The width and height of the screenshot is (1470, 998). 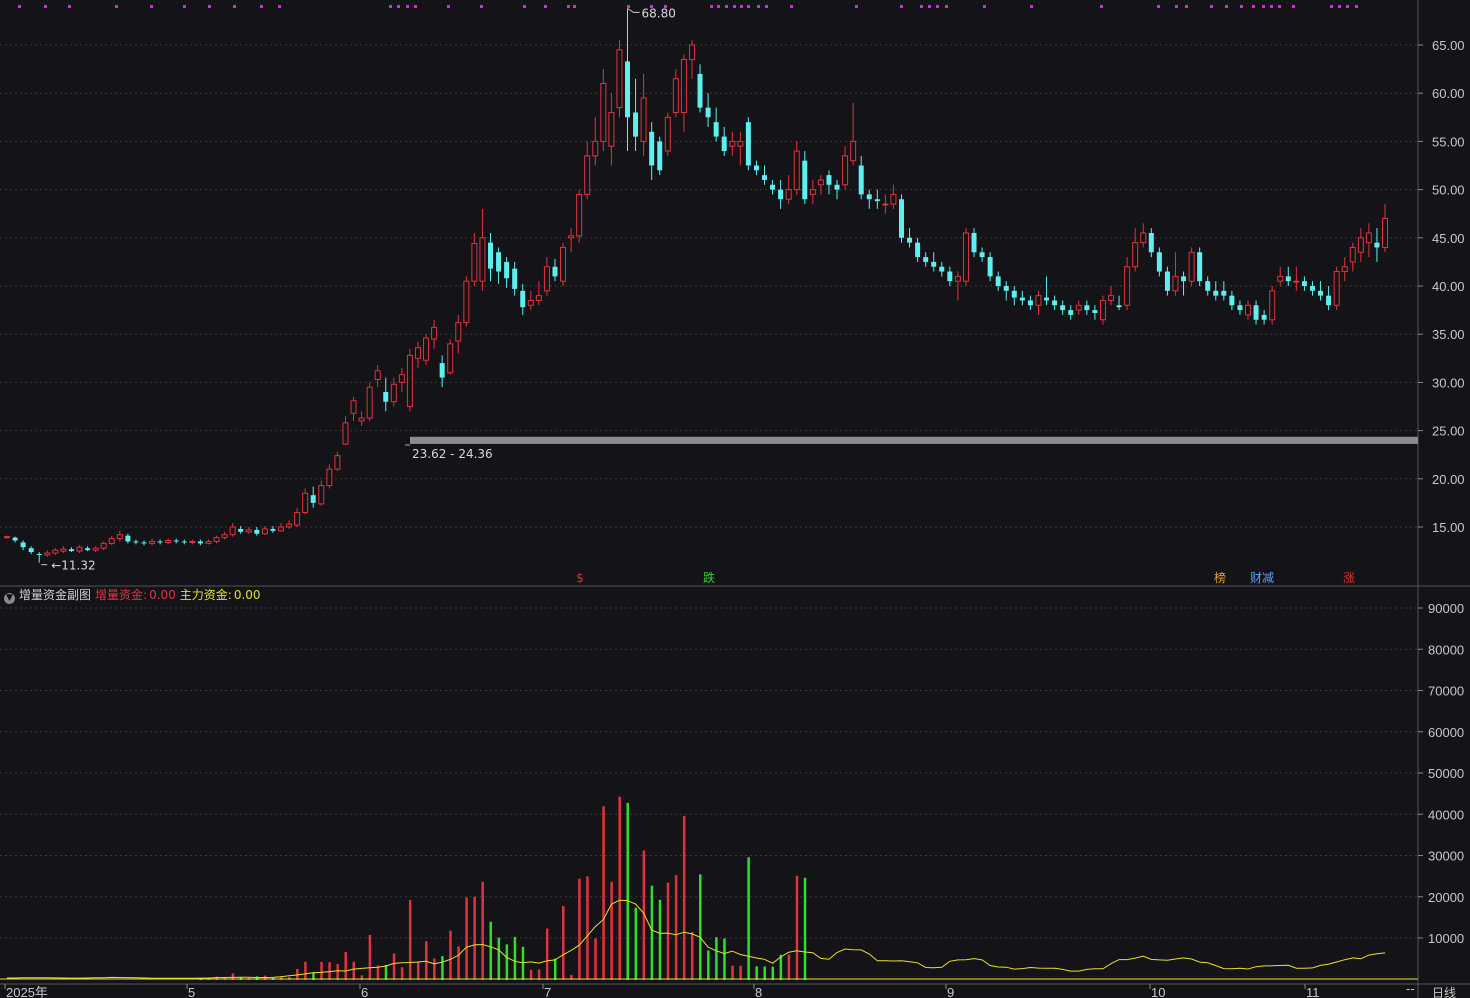 What do you see at coordinates (1349, 577) in the screenshot?
I see `event-marker: 涨` at bounding box center [1349, 577].